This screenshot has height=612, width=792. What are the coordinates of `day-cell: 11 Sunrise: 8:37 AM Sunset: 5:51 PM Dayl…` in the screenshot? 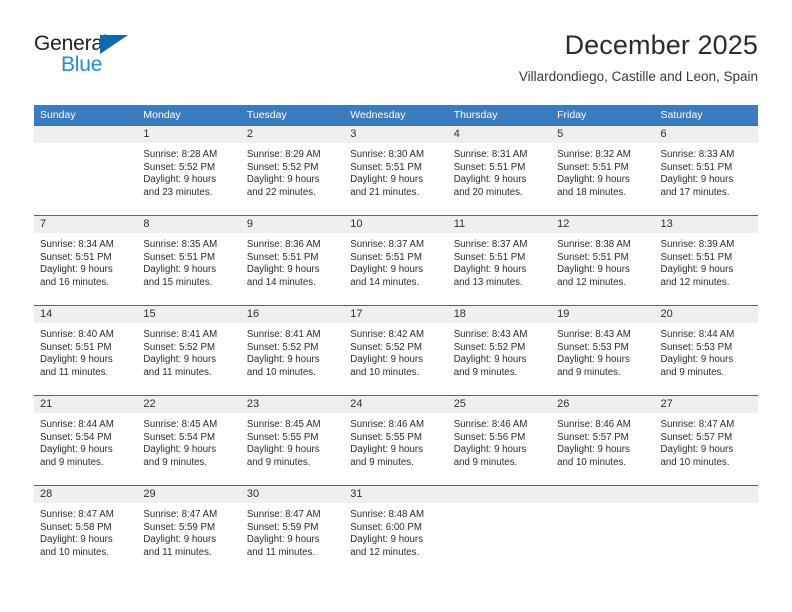 It's located at (499, 260).